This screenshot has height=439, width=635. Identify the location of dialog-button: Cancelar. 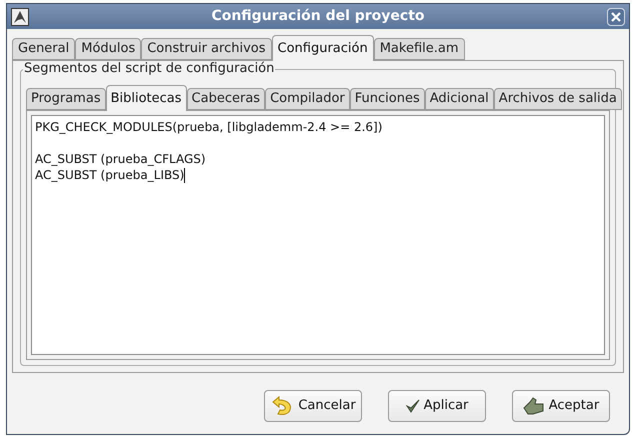
(313, 406).